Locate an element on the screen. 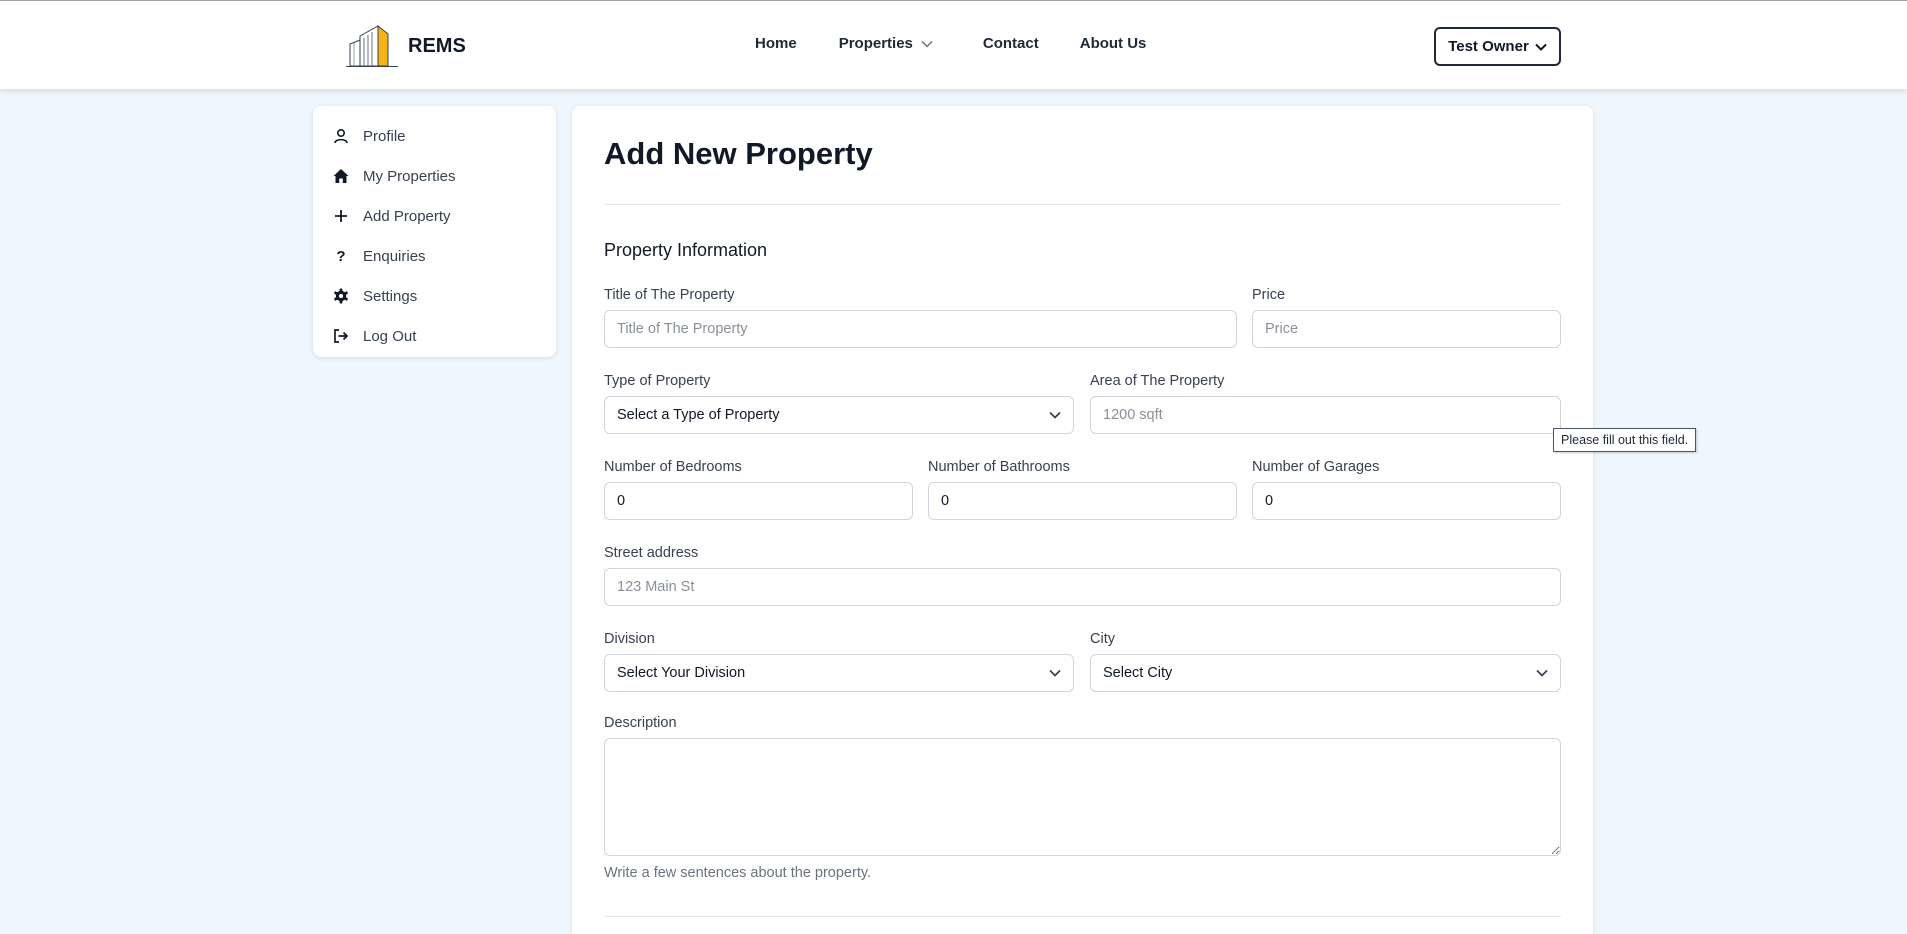 The height and width of the screenshot is (934, 1907). city-label: City is located at coordinates (1102, 639).